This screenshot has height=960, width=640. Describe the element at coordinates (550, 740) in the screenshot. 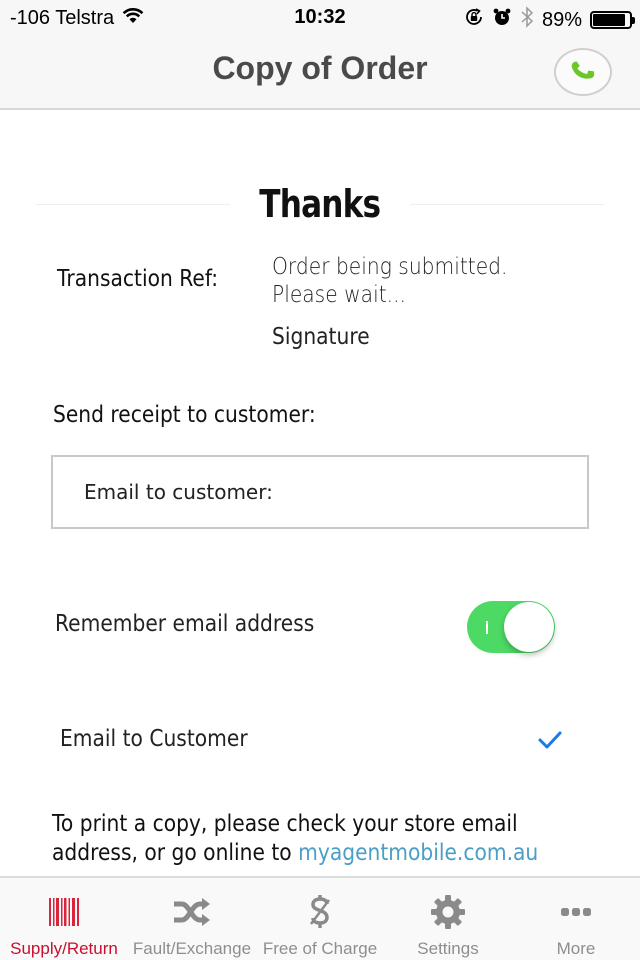

I see `checkmark-icon` at that location.